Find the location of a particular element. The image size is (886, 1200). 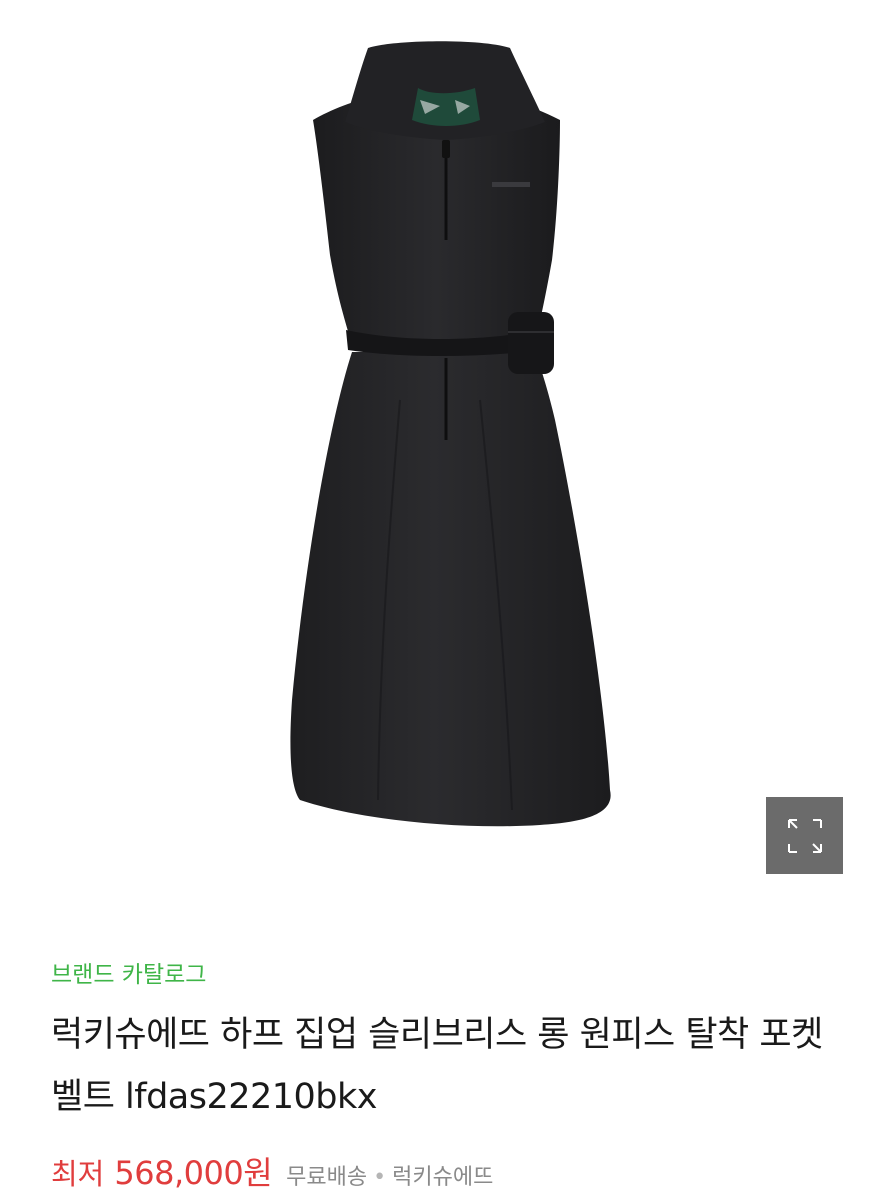

expand-icon is located at coordinates (804, 835).